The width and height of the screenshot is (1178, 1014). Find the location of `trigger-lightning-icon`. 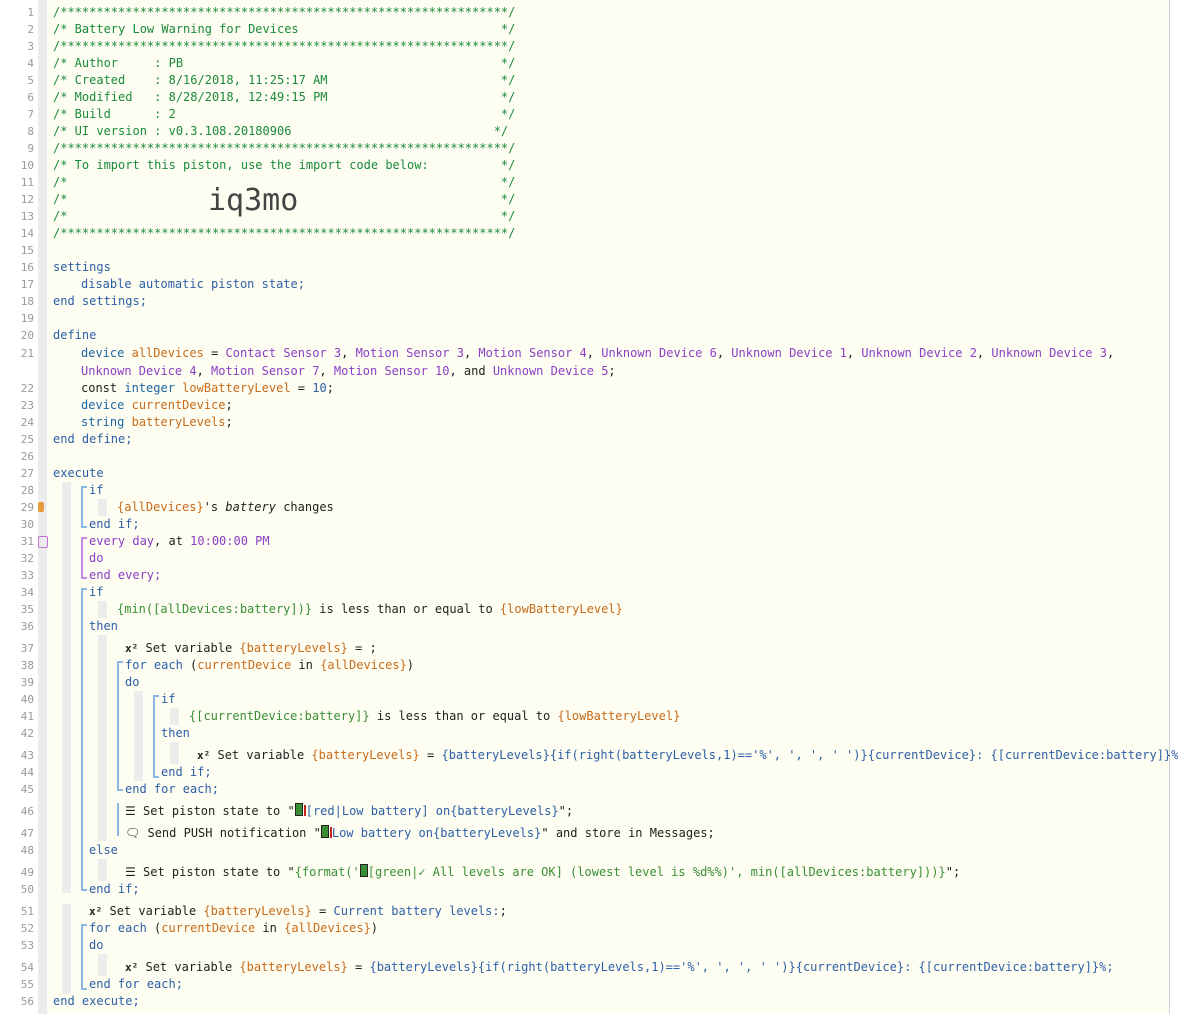

trigger-lightning-icon is located at coordinates (41, 507).